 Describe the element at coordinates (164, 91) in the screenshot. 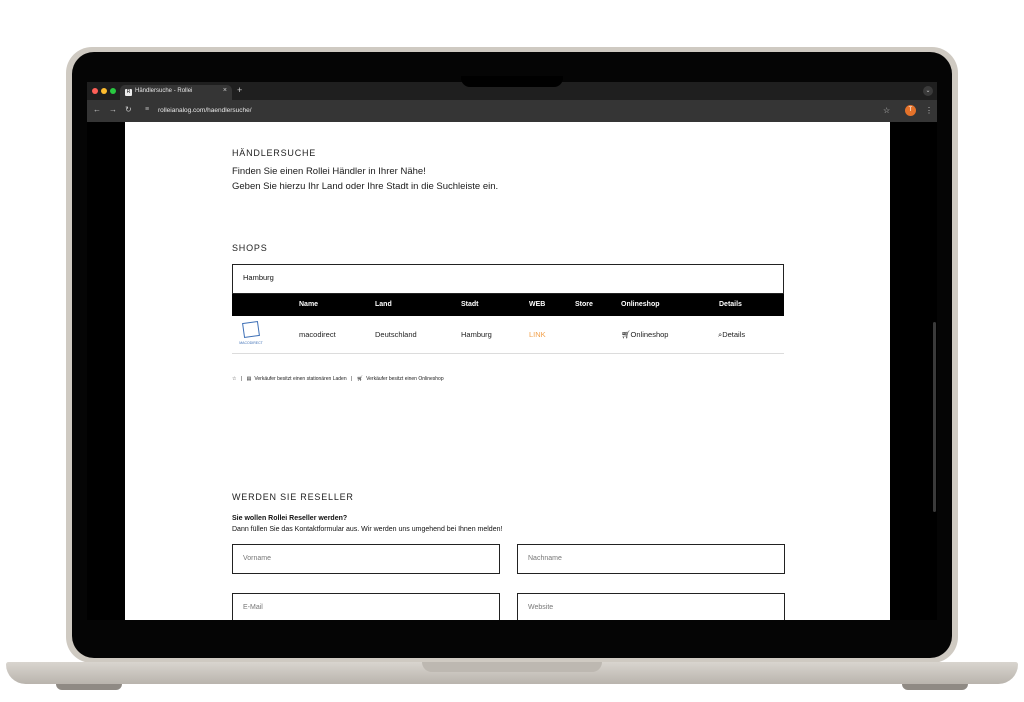

I see `tab-title: Händlersuche - Rollei` at that location.